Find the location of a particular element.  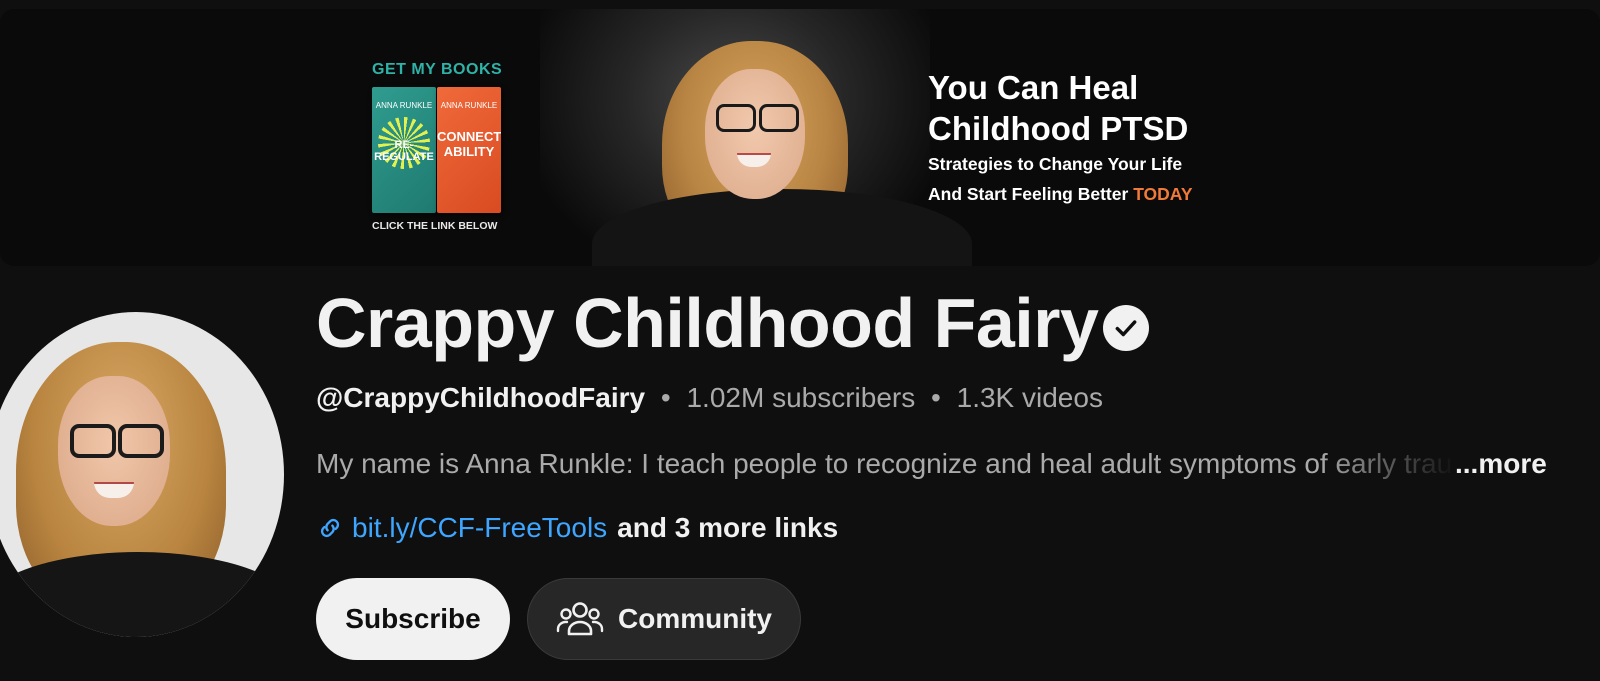

book-title: RE-REGULATE is located at coordinates (404, 151).